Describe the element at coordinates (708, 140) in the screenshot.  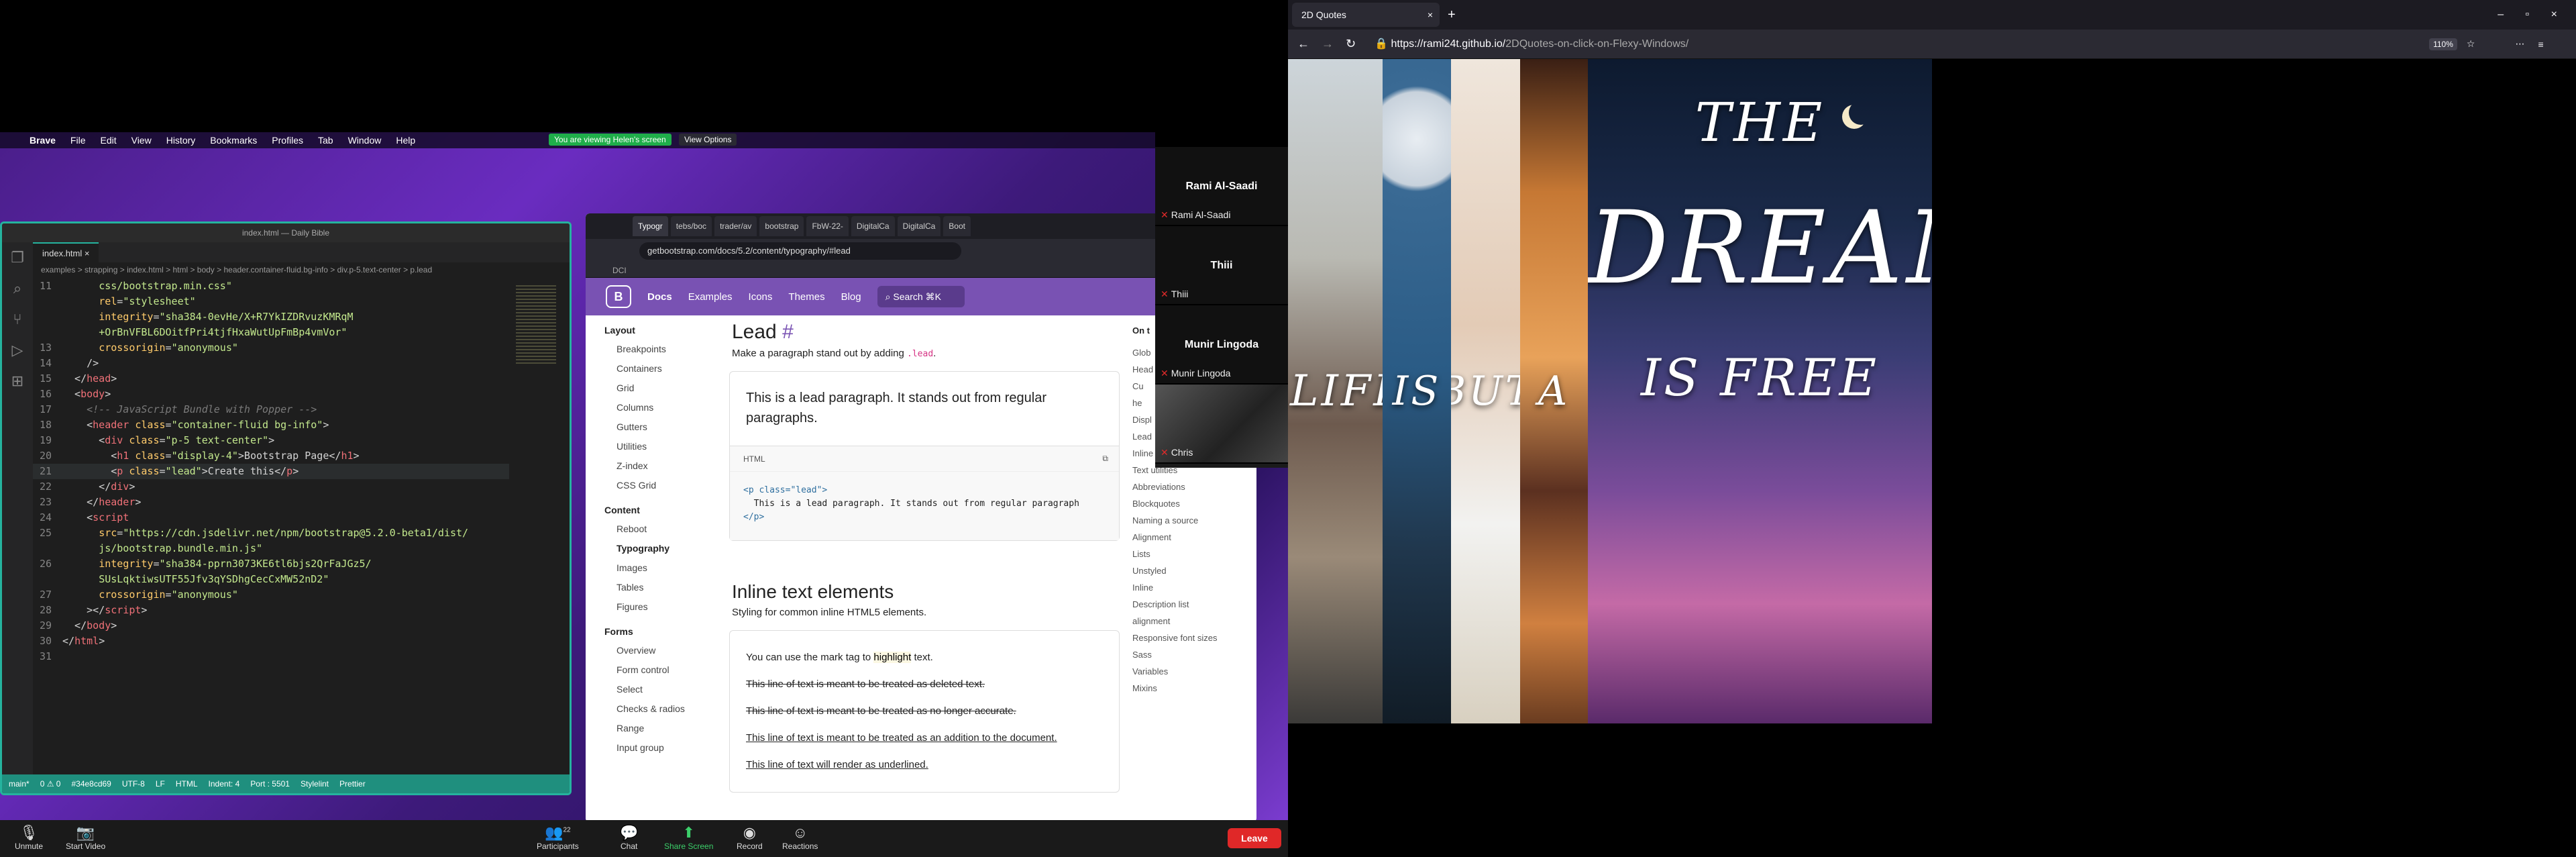
I see `view-options-button: View Options` at that location.